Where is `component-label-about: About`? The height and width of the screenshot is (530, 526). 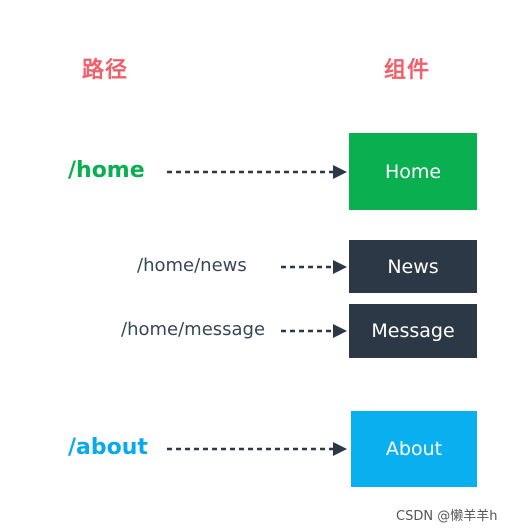
component-label-about: About is located at coordinates (414, 449).